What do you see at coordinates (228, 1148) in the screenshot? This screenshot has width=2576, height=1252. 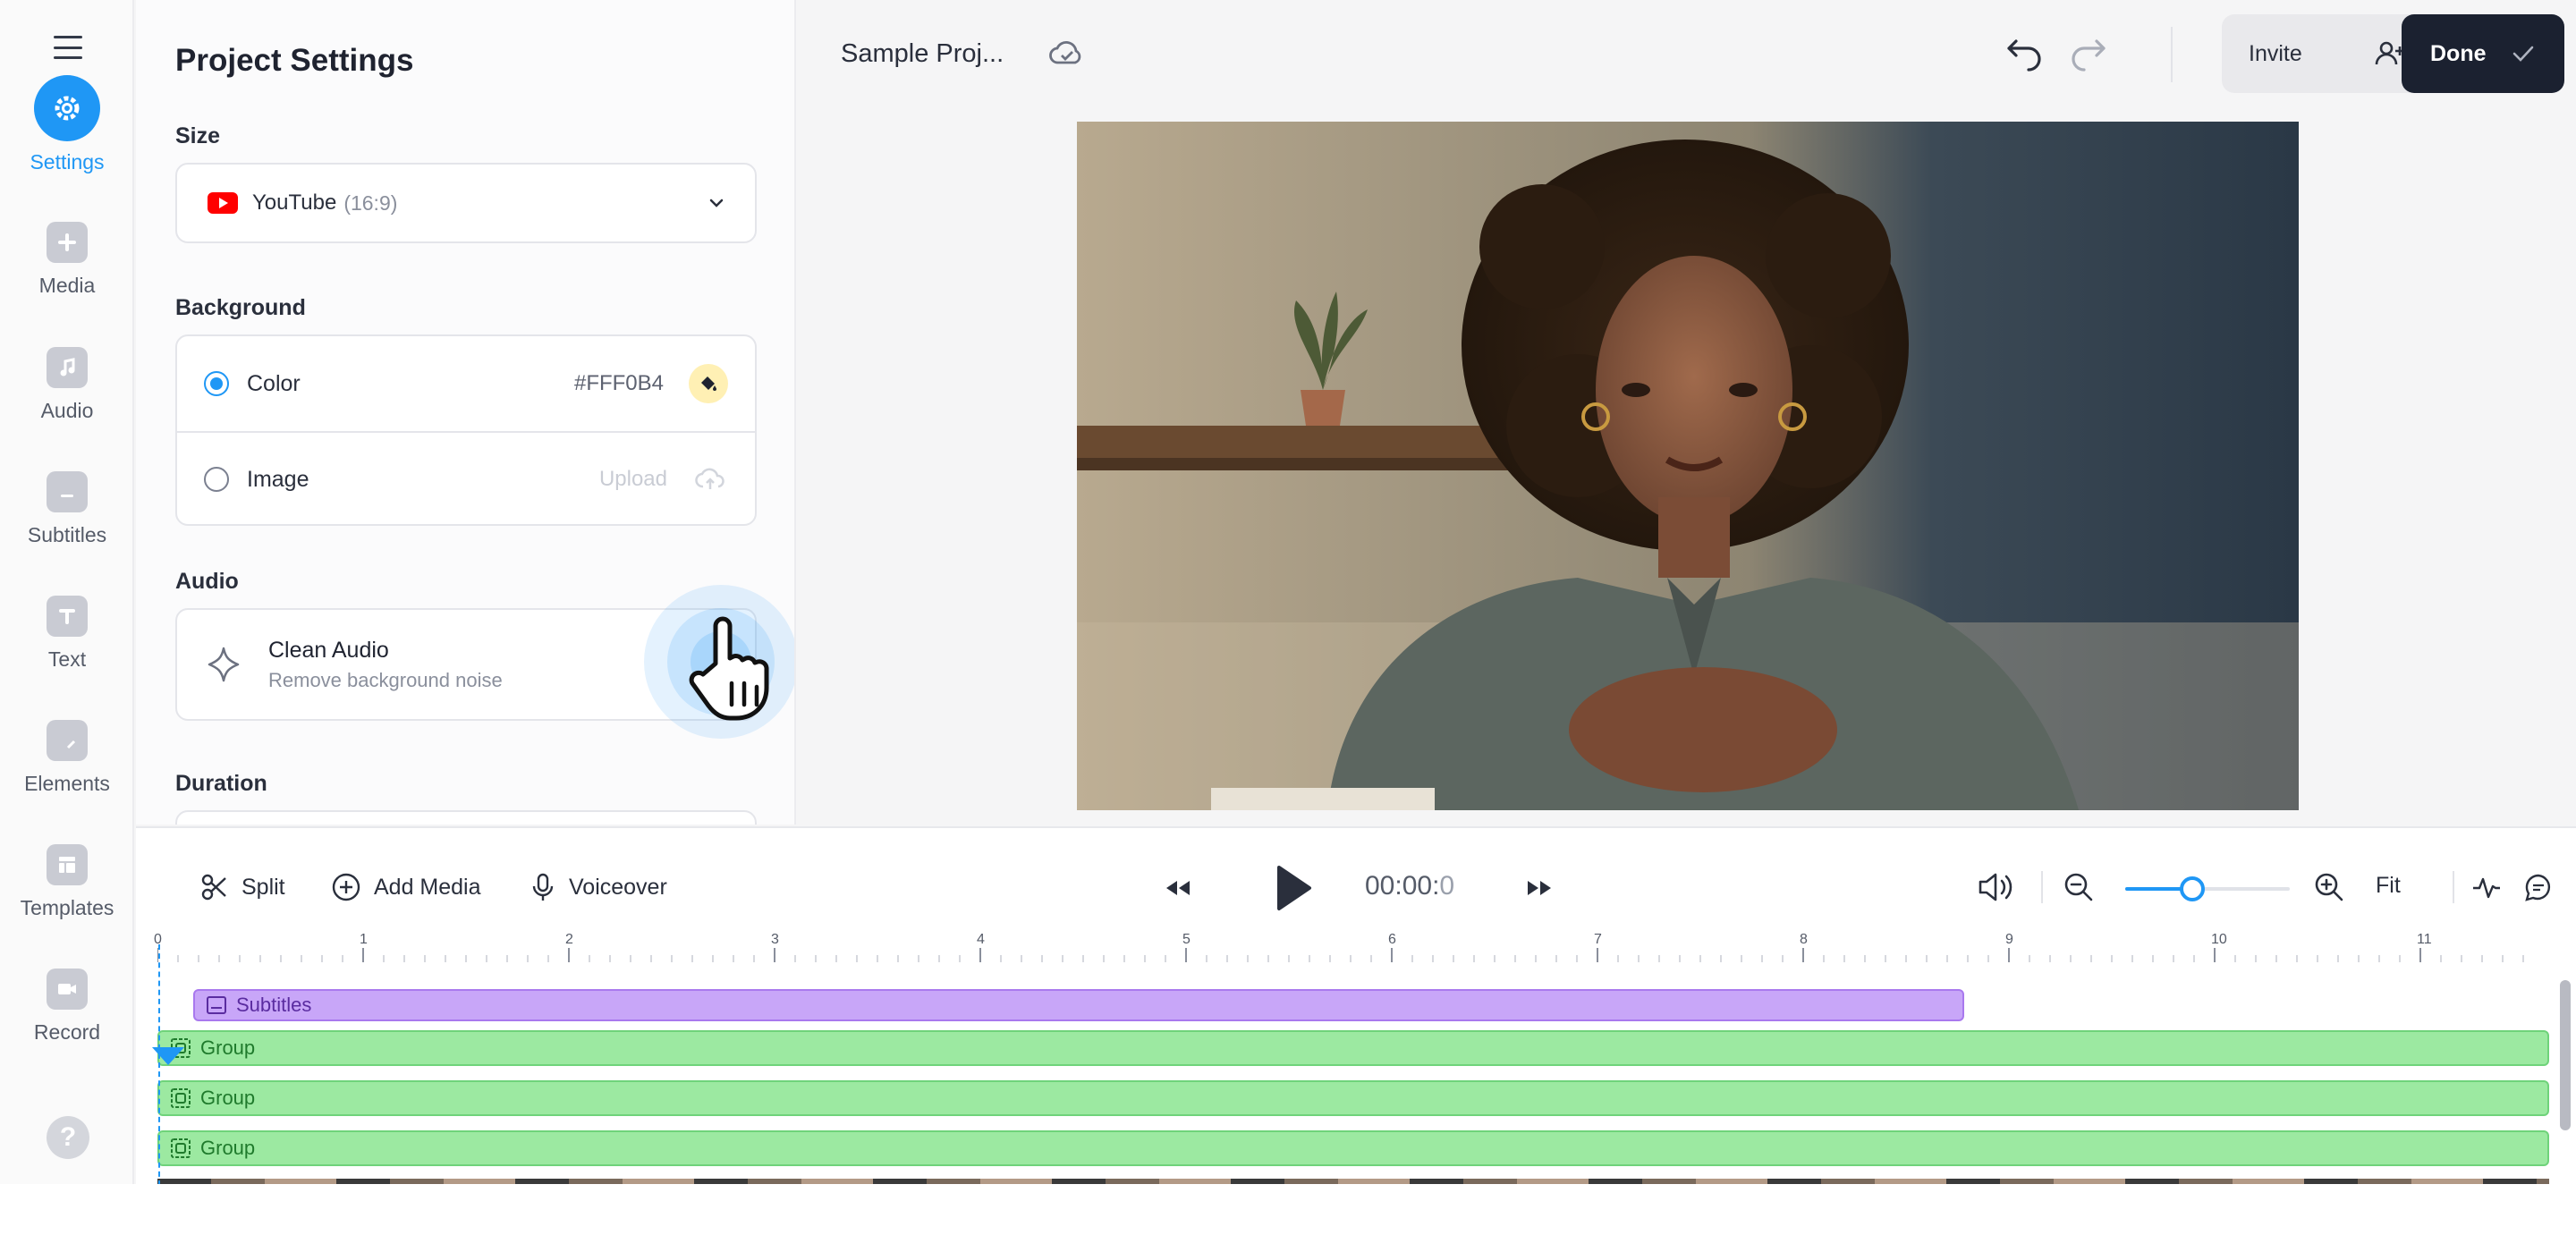 I see `track-label: Group` at bounding box center [228, 1148].